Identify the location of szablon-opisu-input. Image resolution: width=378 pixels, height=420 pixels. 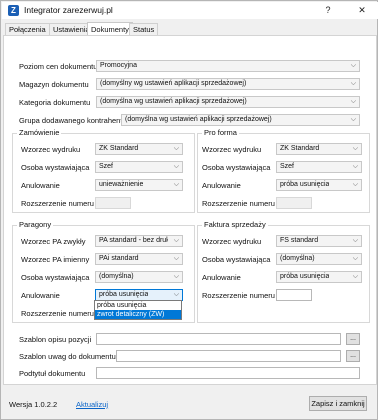
(218, 339).